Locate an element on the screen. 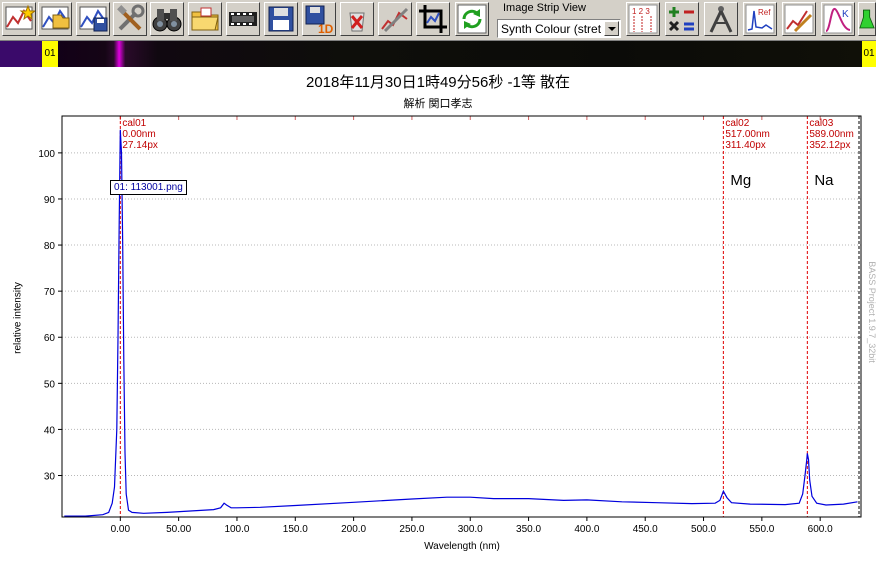 The image size is (876, 561). calibration-label: 27.14px is located at coordinates (140, 145).